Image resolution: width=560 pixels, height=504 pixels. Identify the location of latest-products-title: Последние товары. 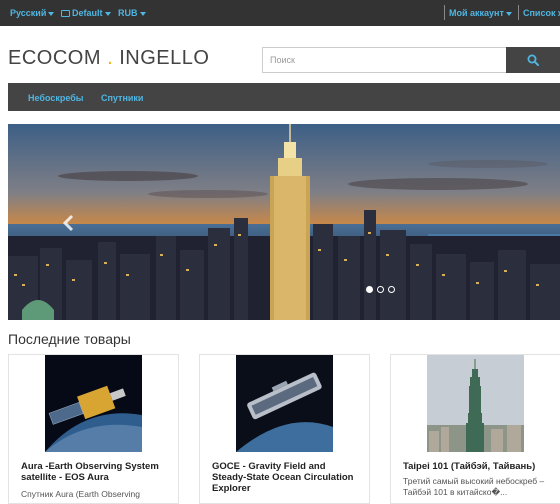
(69, 339).